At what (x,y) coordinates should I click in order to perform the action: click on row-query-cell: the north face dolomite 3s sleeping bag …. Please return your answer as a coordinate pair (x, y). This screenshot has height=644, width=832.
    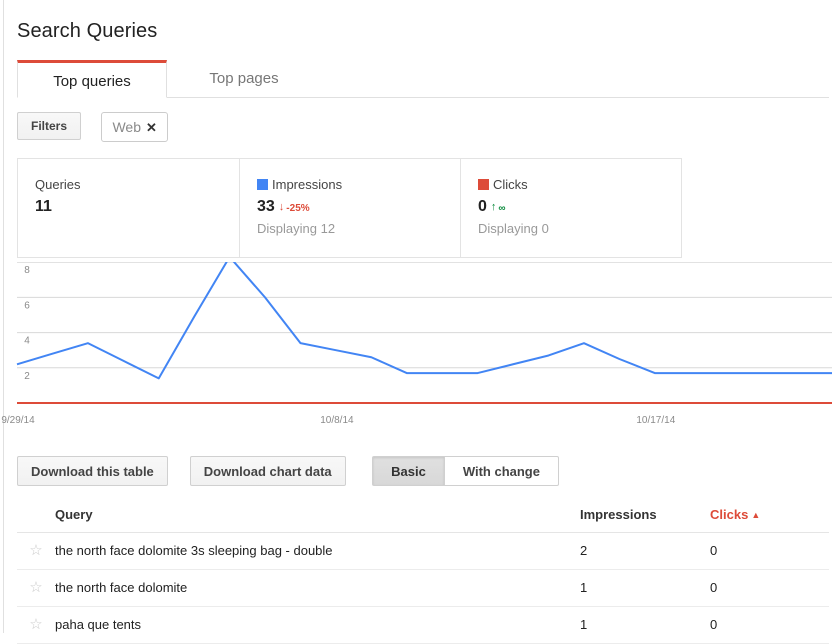
    Looking at the image, I should click on (317, 551).